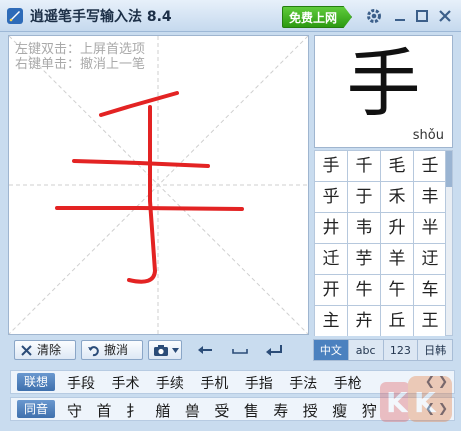 This screenshot has width=461, height=431. What do you see at coordinates (364, 321) in the screenshot?
I see `candidate-char: 卉` at bounding box center [364, 321].